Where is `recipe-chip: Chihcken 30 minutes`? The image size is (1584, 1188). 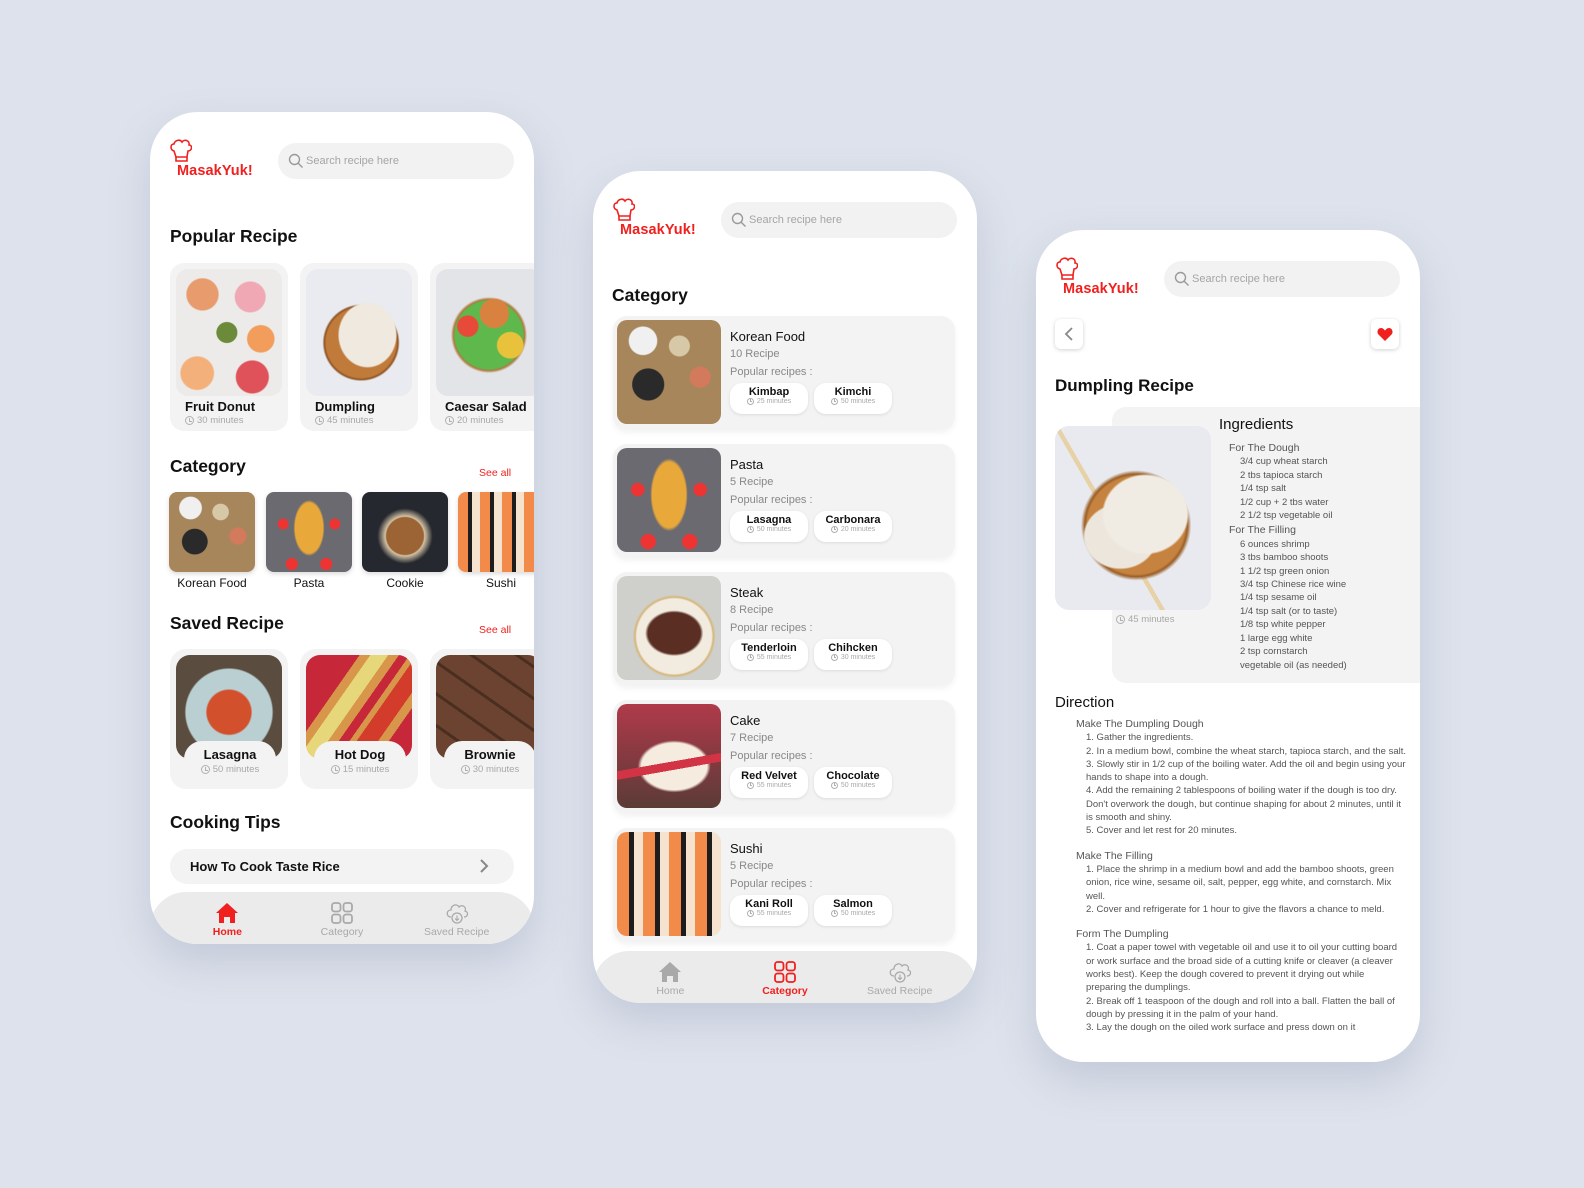 recipe-chip: Chihcken 30 minutes is located at coordinates (853, 654).